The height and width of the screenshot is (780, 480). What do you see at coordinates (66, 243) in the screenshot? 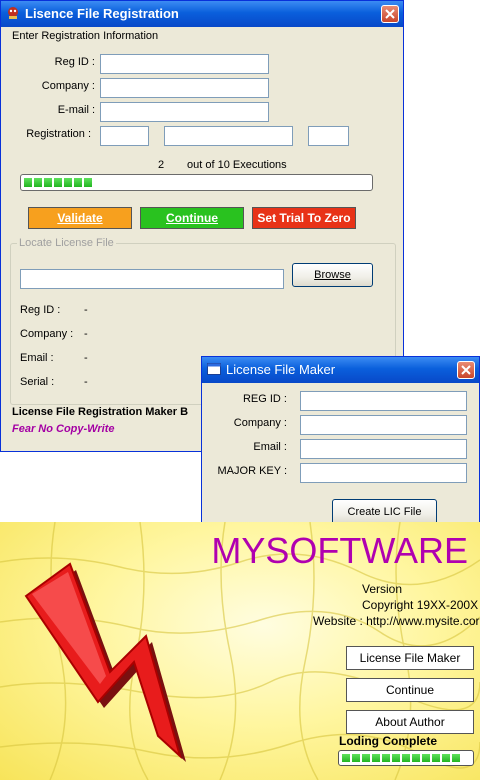
I see `locate-group-title: Locate License File` at bounding box center [66, 243].